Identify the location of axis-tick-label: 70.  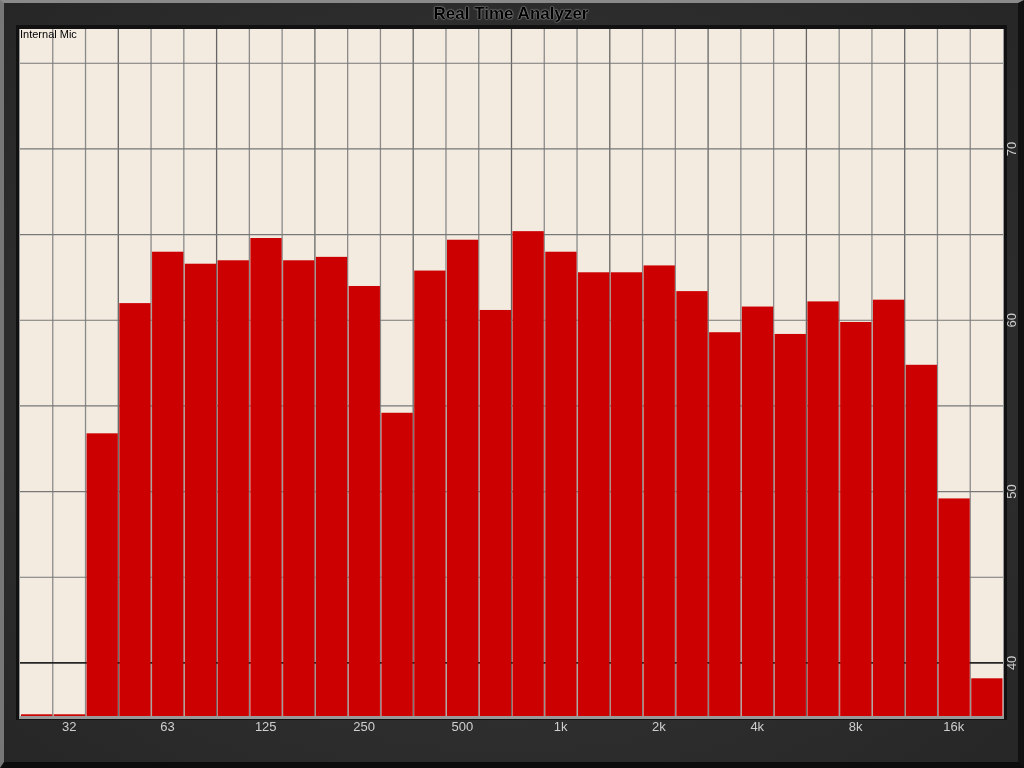
(1011, 149).